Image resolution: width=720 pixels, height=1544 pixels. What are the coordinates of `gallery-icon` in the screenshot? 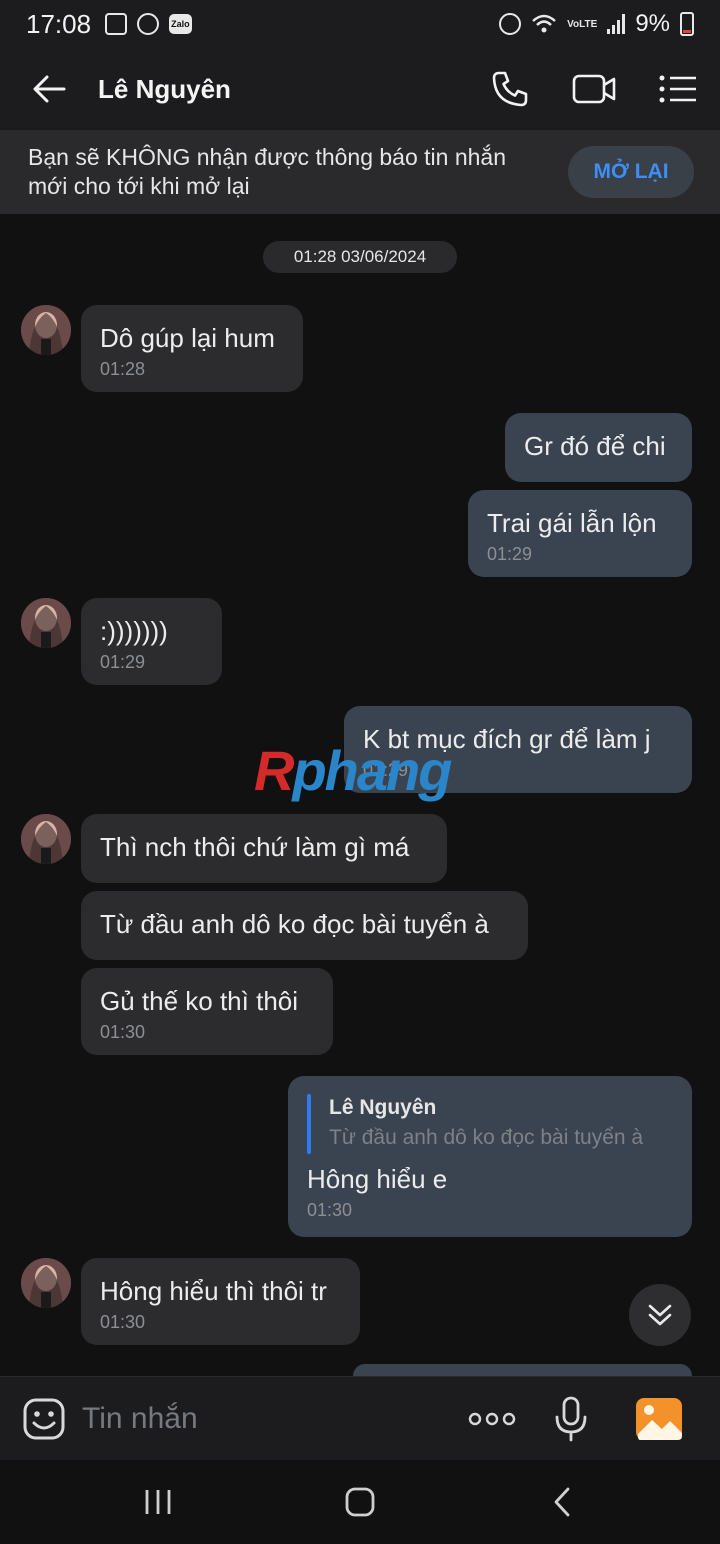 It's located at (116, 24).